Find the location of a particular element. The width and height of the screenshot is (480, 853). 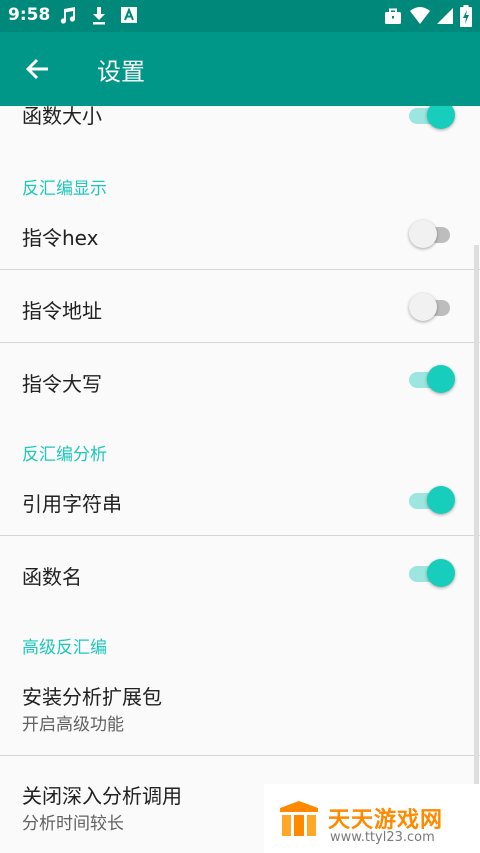

signal-icon is located at coordinates (445, 16).